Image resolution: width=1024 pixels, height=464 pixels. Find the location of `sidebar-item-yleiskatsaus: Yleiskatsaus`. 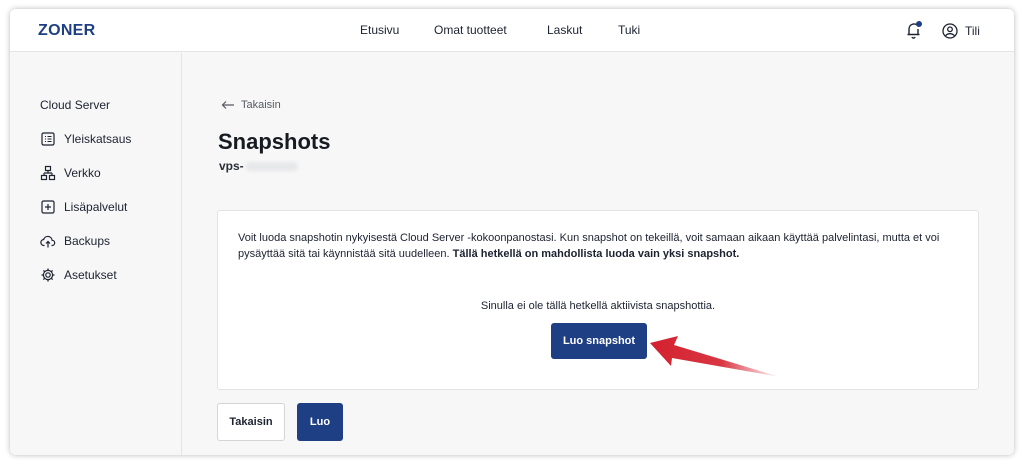

sidebar-item-yleiskatsaus: Yleiskatsaus is located at coordinates (85, 139).